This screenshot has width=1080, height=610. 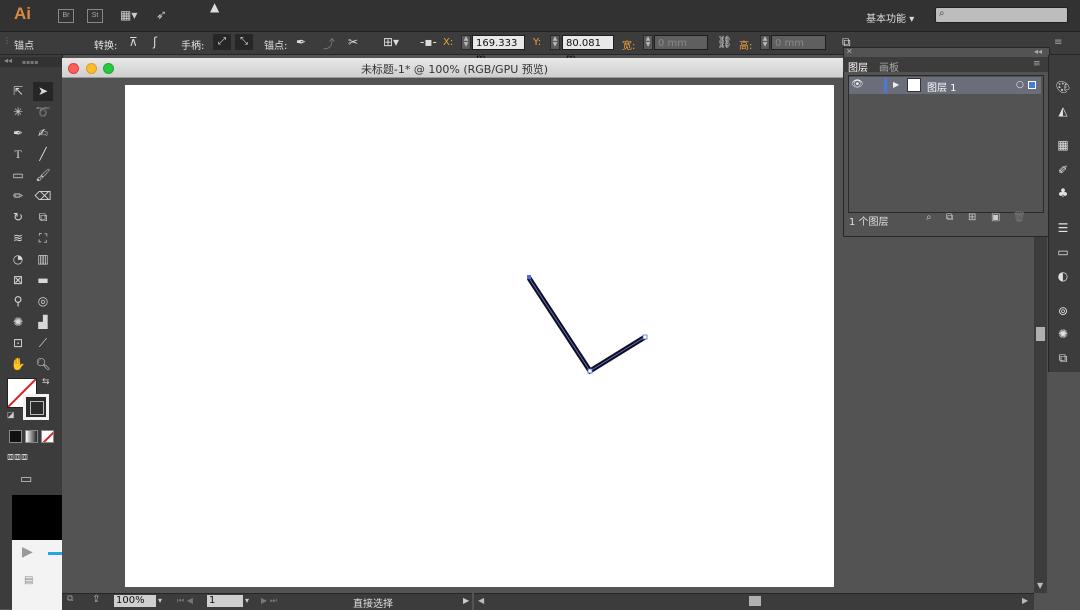 What do you see at coordinates (1040, 334) in the screenshot?
I see `vertical-scroll-thumb` at bounding box center [1040, 334].